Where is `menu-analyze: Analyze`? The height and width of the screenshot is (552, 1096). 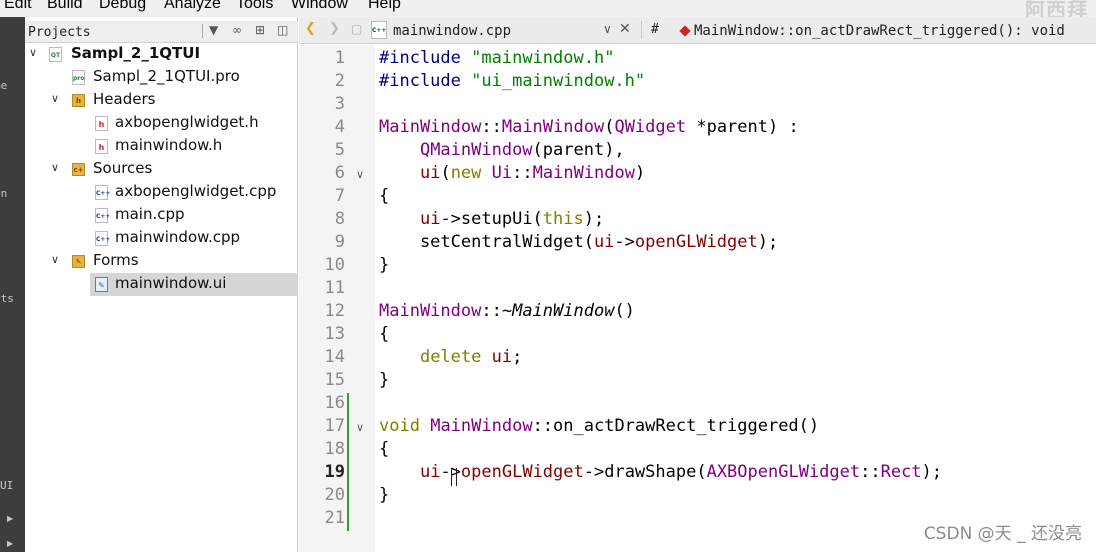
menu-analyze: Analyze is located at coordinates (192, 6).